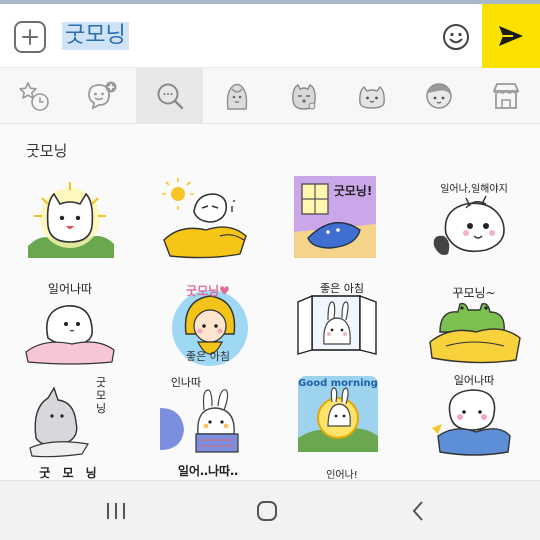 This screenshot has height=540, width=540. Describe the element at coordinates (342, 322) in the screenshot. I see `bunny-window-sticker: 좋은 아침` at that location.